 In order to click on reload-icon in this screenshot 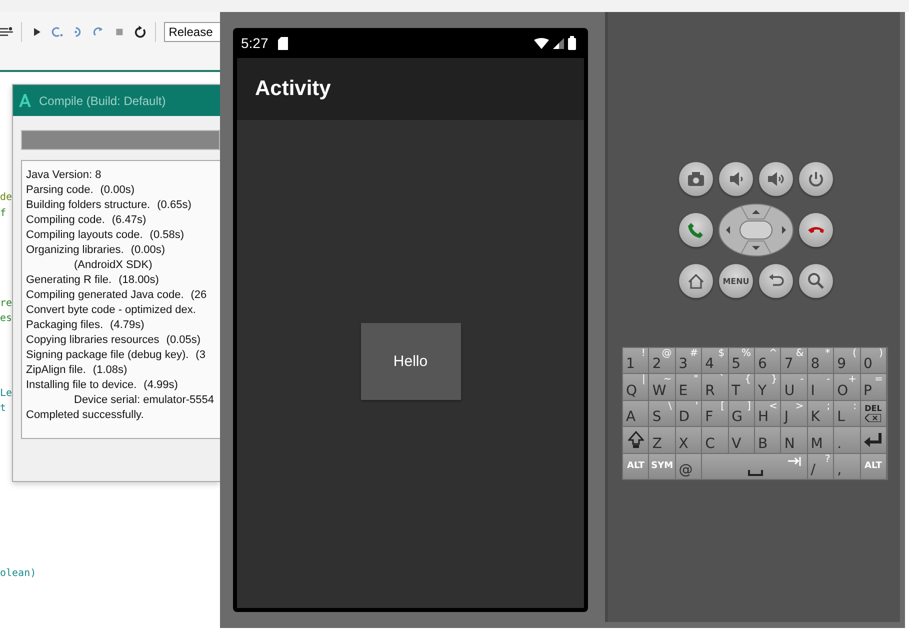, I will do `click(140, 32)`.